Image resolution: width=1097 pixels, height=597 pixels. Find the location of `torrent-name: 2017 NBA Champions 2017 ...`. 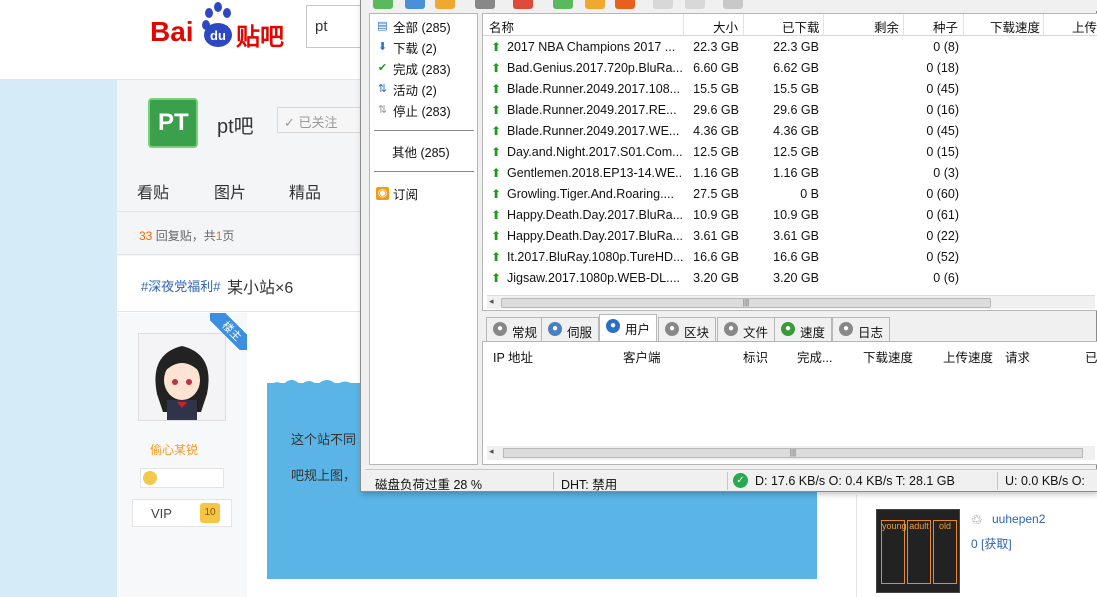

torrent-name: 2017 NBA Champions 2017 ... is located at coordinates (591, 47).